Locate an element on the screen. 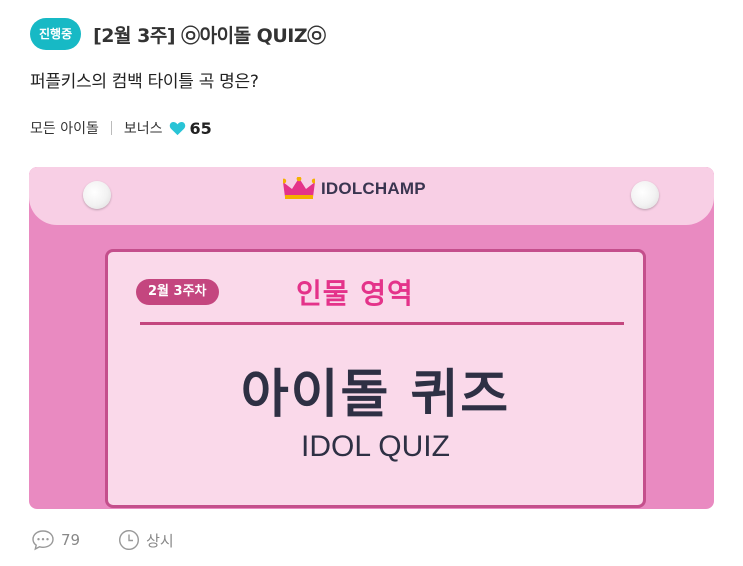 Image resolution: width=743 pixels, height=566 pixels. heart-icon is located at coordinates (177, 128).